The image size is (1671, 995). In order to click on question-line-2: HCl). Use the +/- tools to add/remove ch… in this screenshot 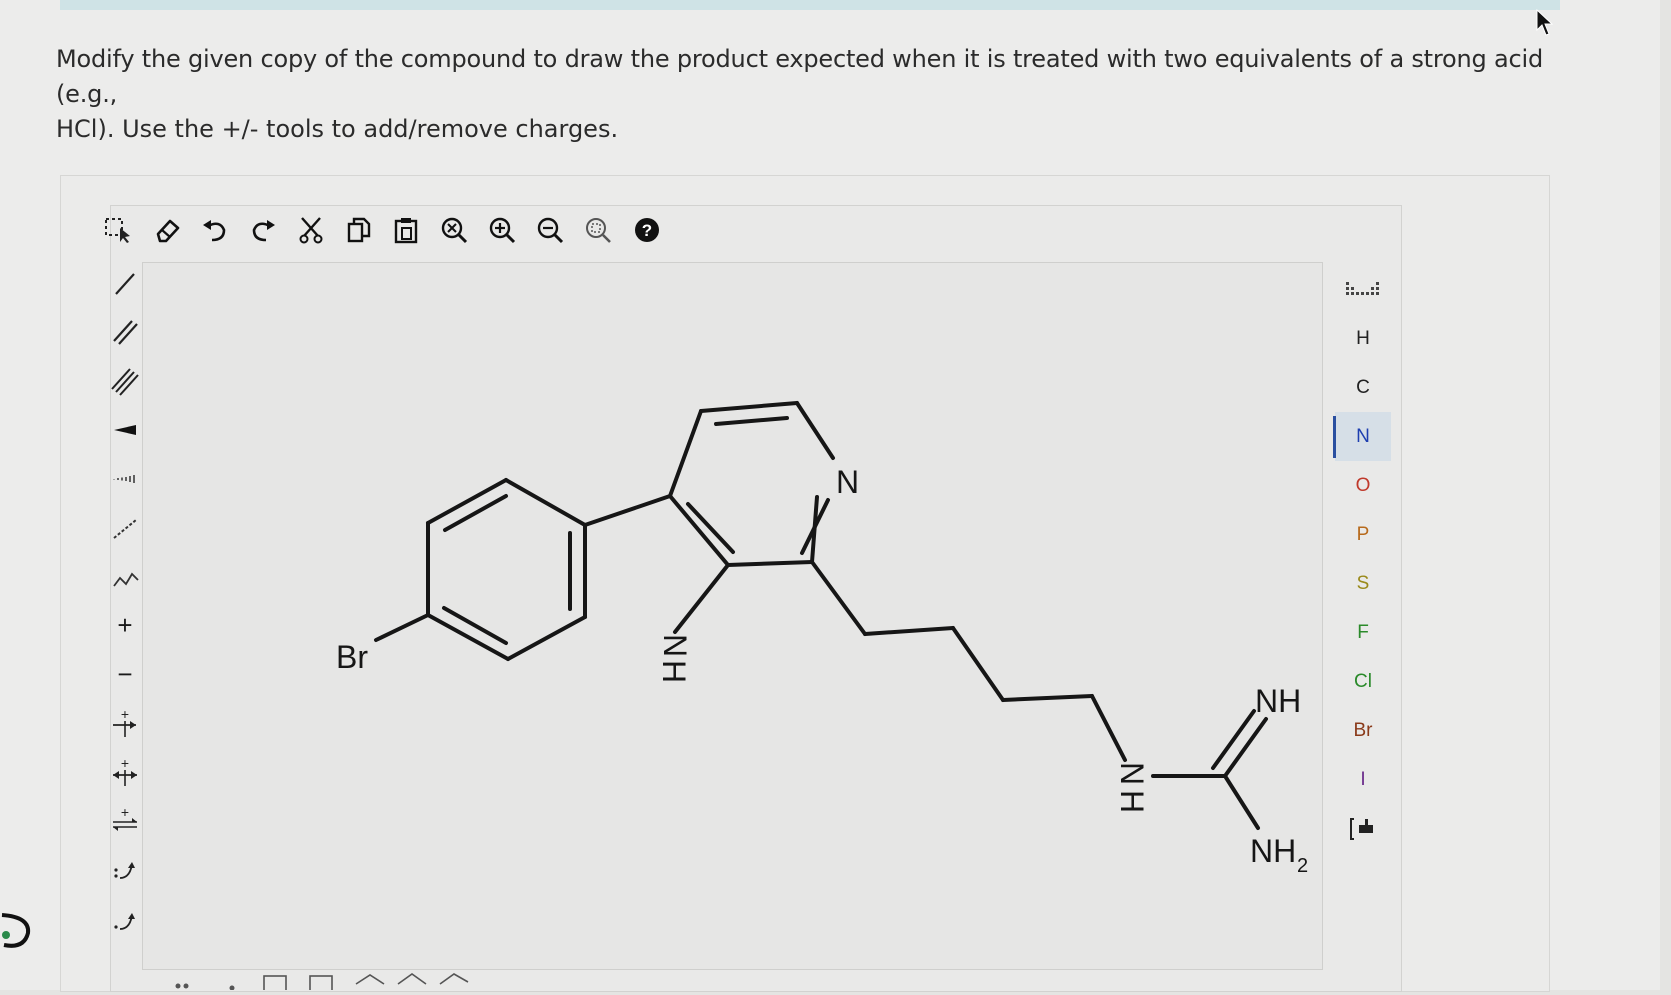, I will do `click(337, 129)`.